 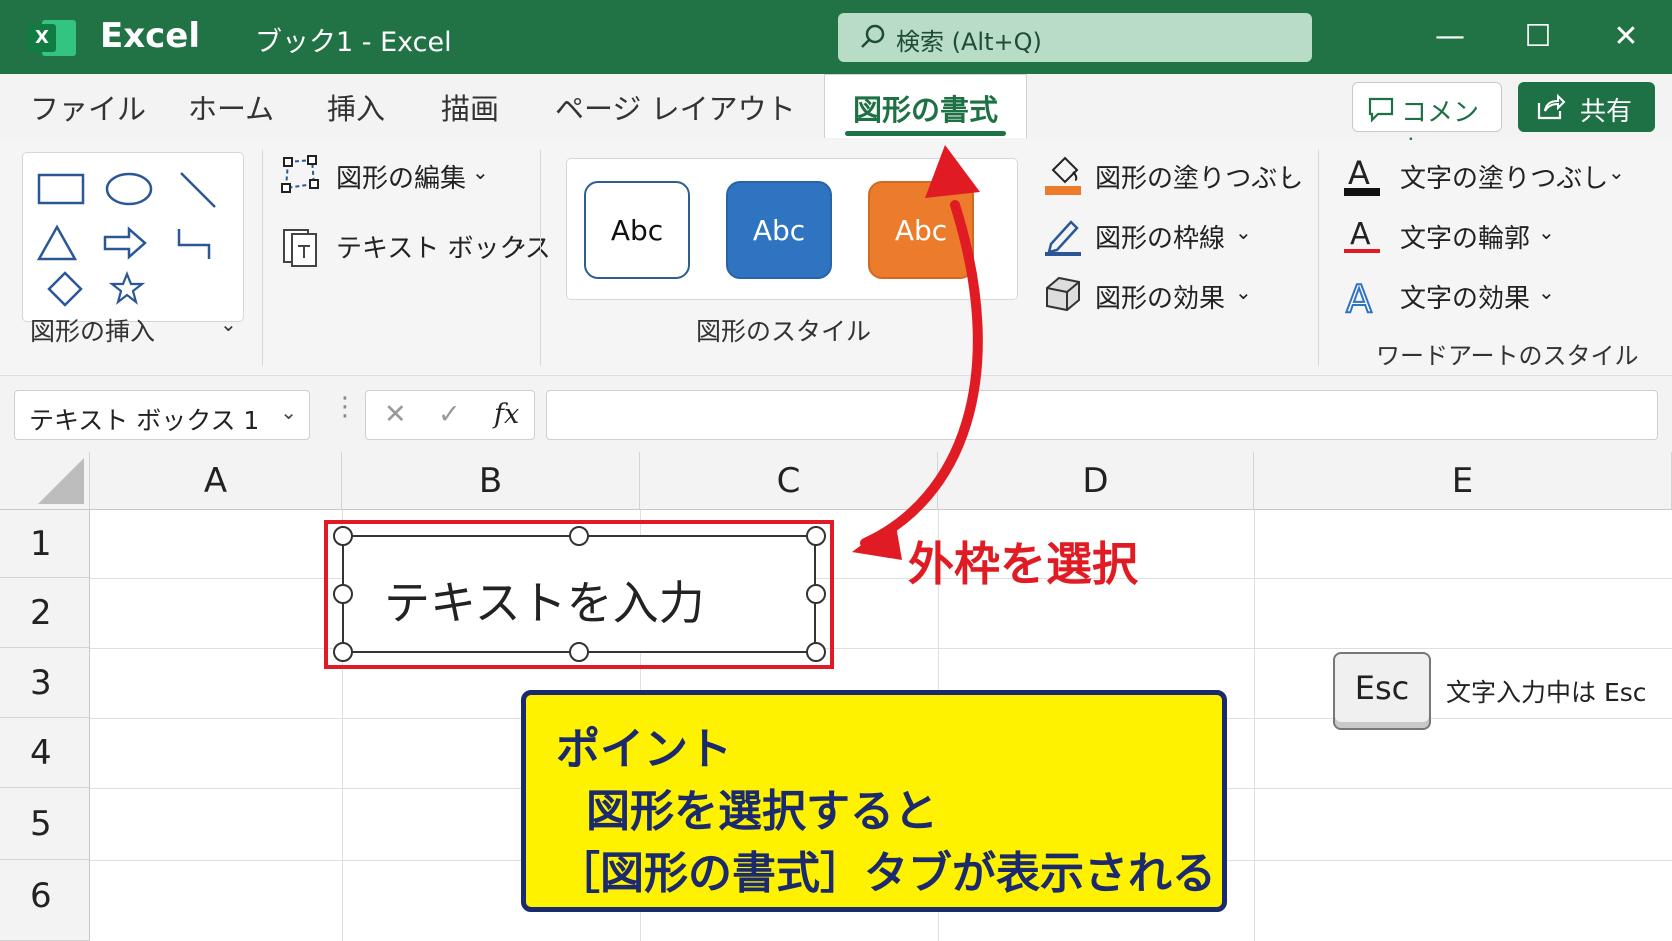 I want to click on point-callout: ポイント 図形を選択すると ［図形の書式］タブが表示される, so click(x=874, y=801).